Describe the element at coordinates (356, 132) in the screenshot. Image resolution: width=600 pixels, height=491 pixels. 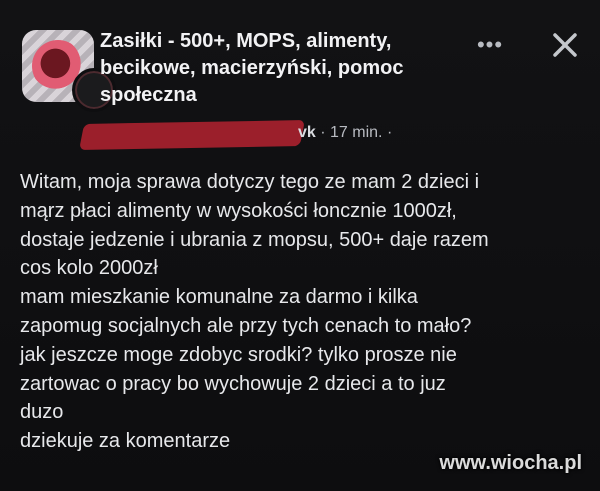
I see `post-timestamp: 17 min.` at that location.